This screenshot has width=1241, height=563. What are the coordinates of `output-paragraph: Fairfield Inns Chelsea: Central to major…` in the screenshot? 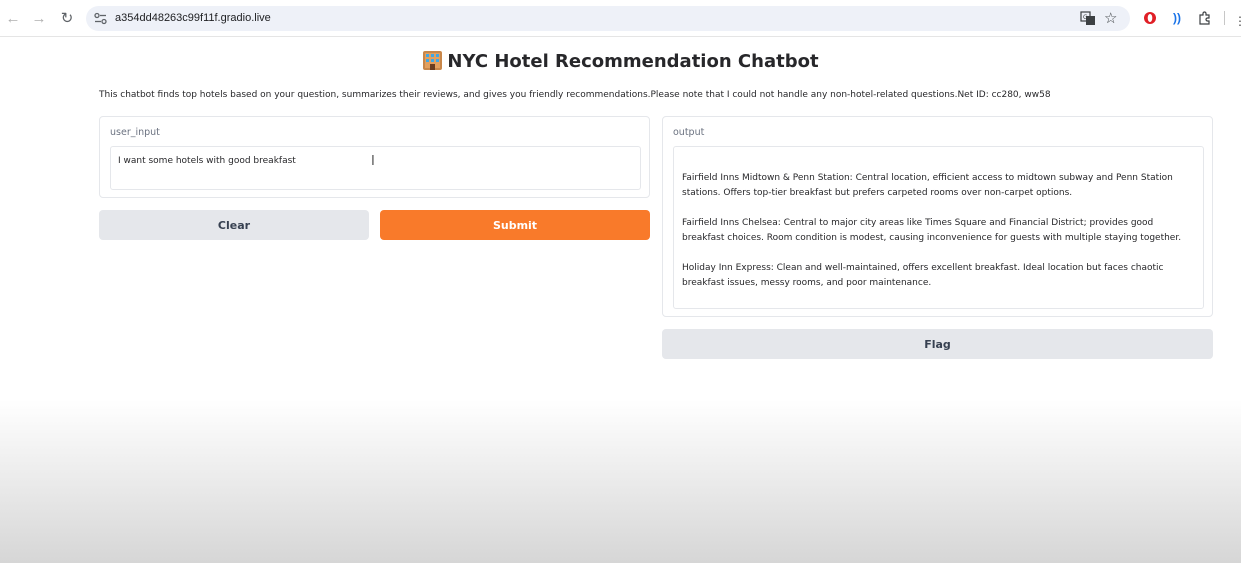 It's located at (932, 230).